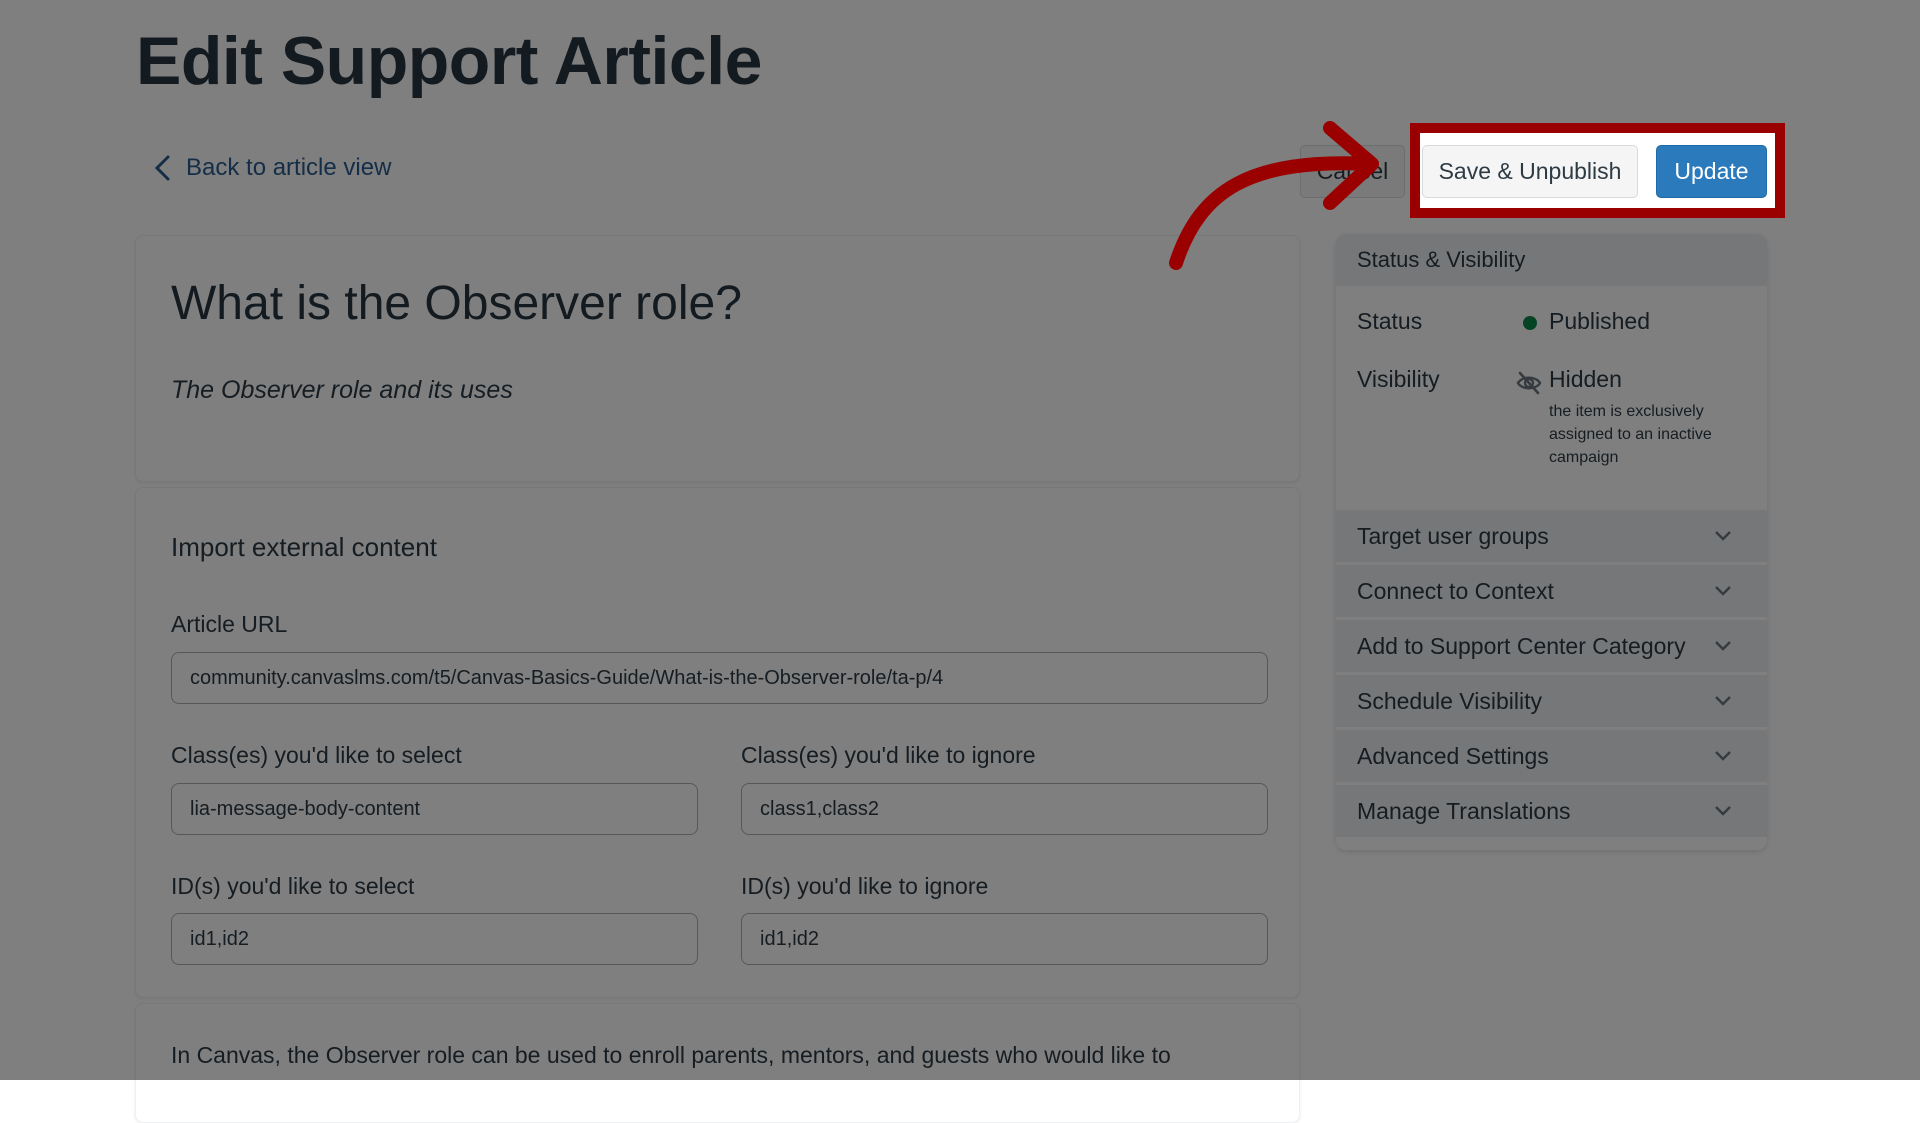 This screenshot has height=1123, width=1920. I want to click on section-connect-to-context: Connect to Context, so click(1551, 591).